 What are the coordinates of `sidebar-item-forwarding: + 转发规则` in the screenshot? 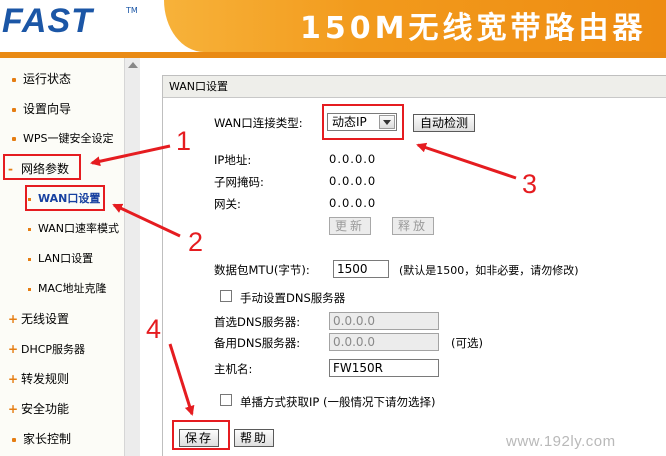 It's located at (38, 379).